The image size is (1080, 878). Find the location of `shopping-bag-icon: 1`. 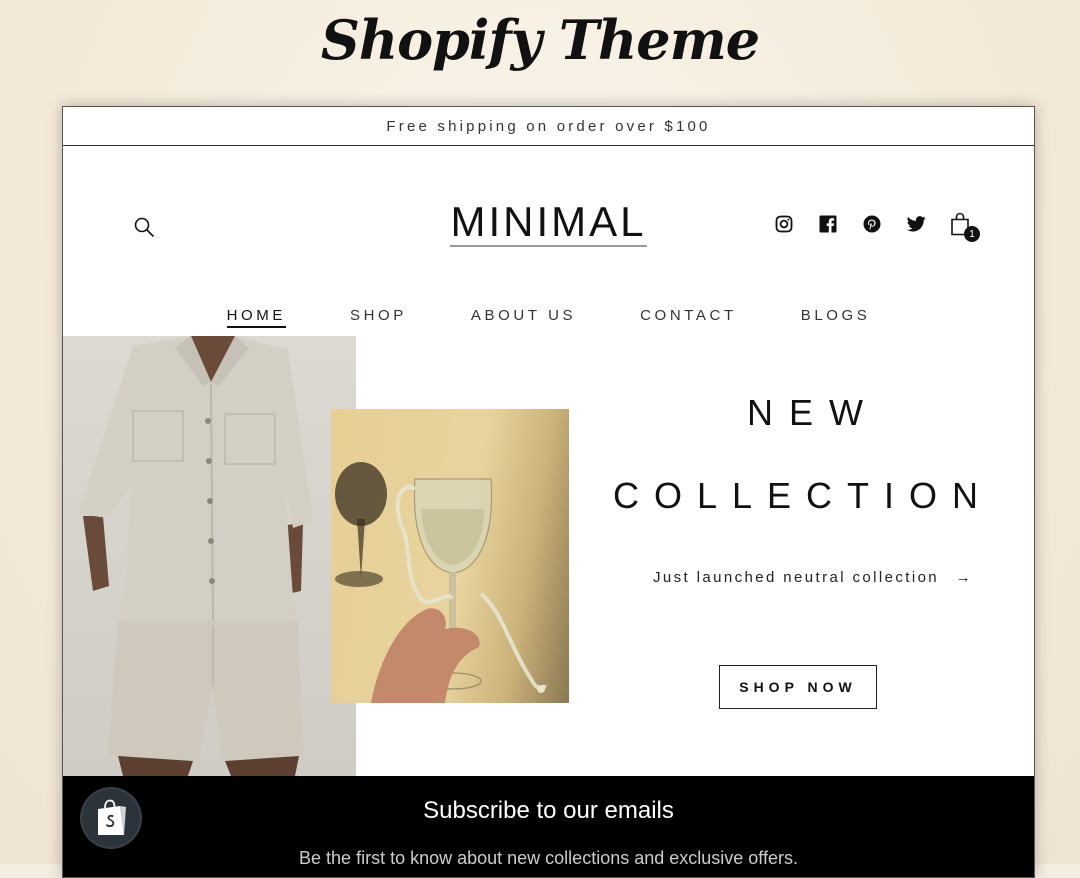

shopping-bag-icon: 1 is located at coordinates (965, 227).